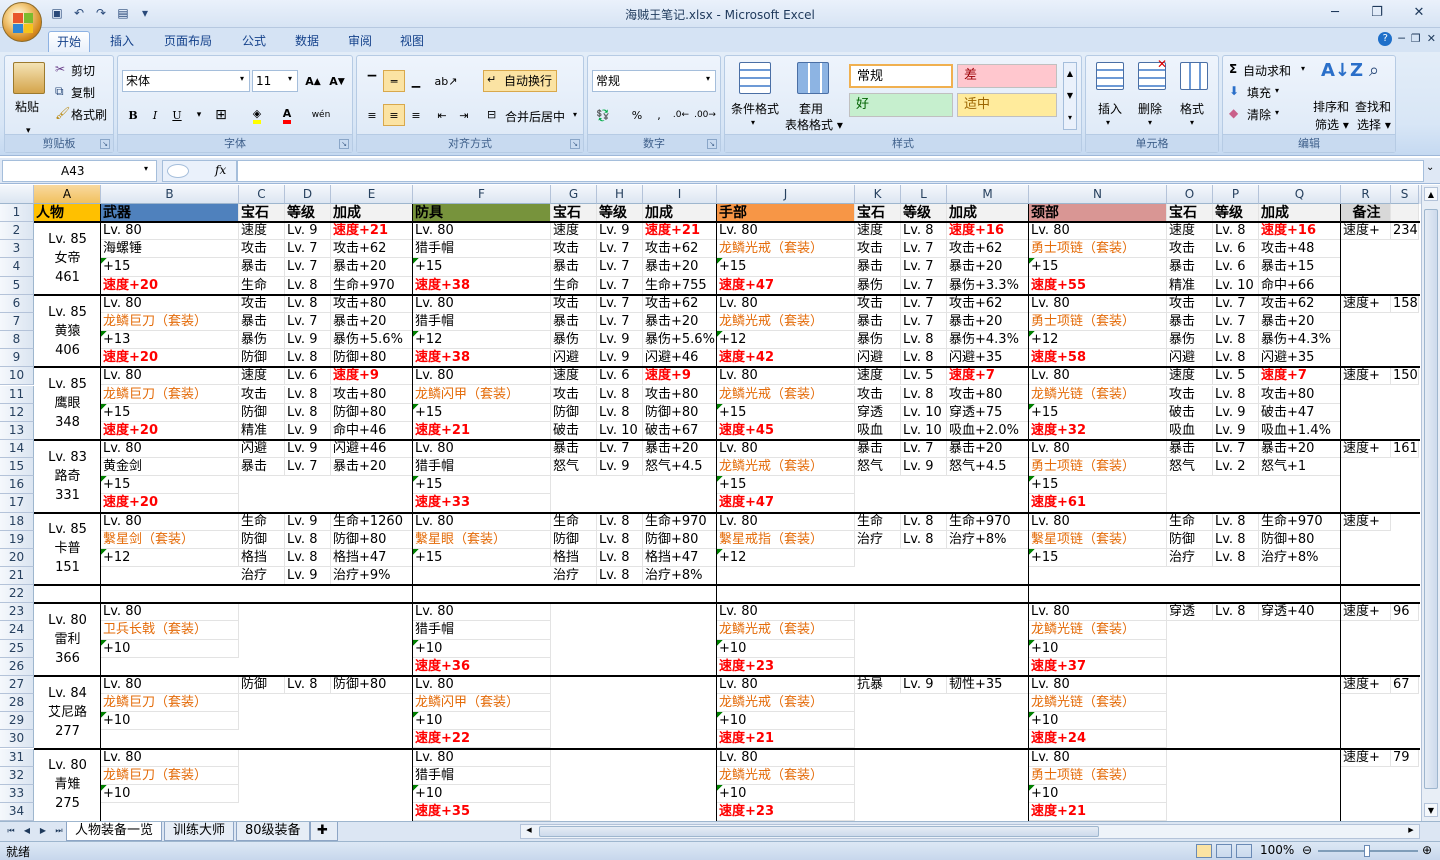 The width and height of the screenshot is (1440, 860). What do you see at coordinates (62, 113) in the screenshot?
I see `format-painter-icon: 🖌` at bounding box center [62, 113].